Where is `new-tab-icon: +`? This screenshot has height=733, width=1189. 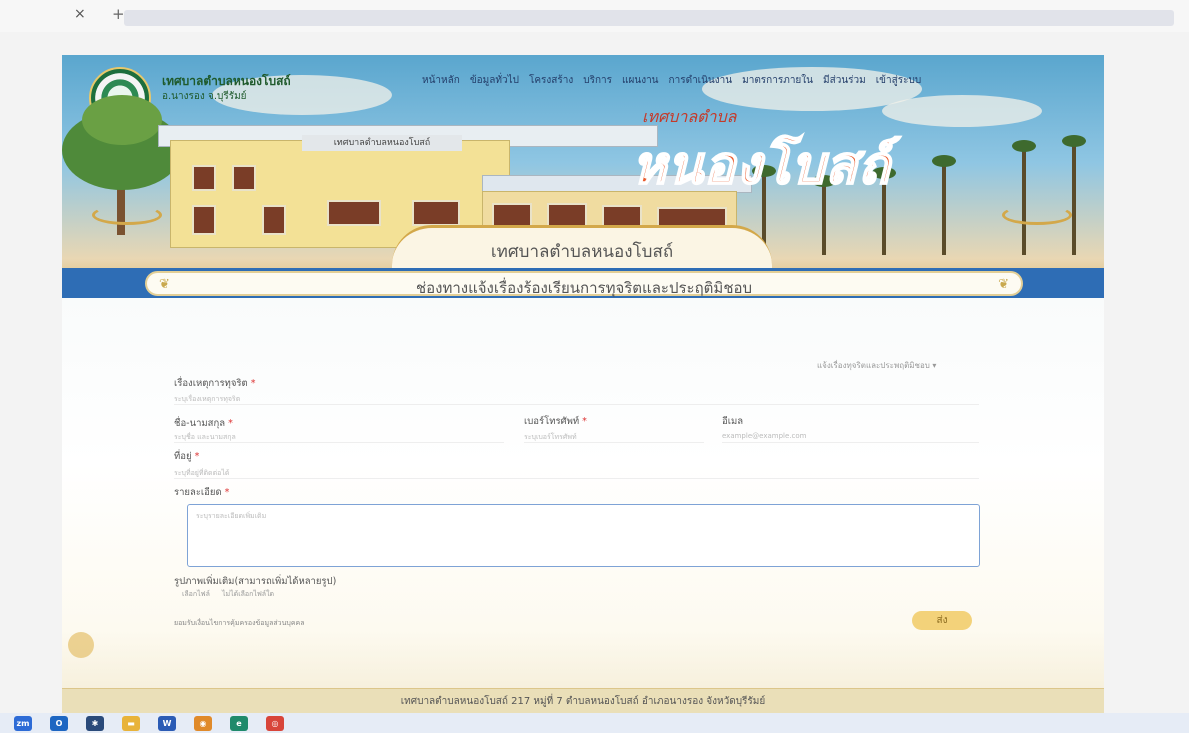 new-tab-icon: + is located at coordinates (118, 14).